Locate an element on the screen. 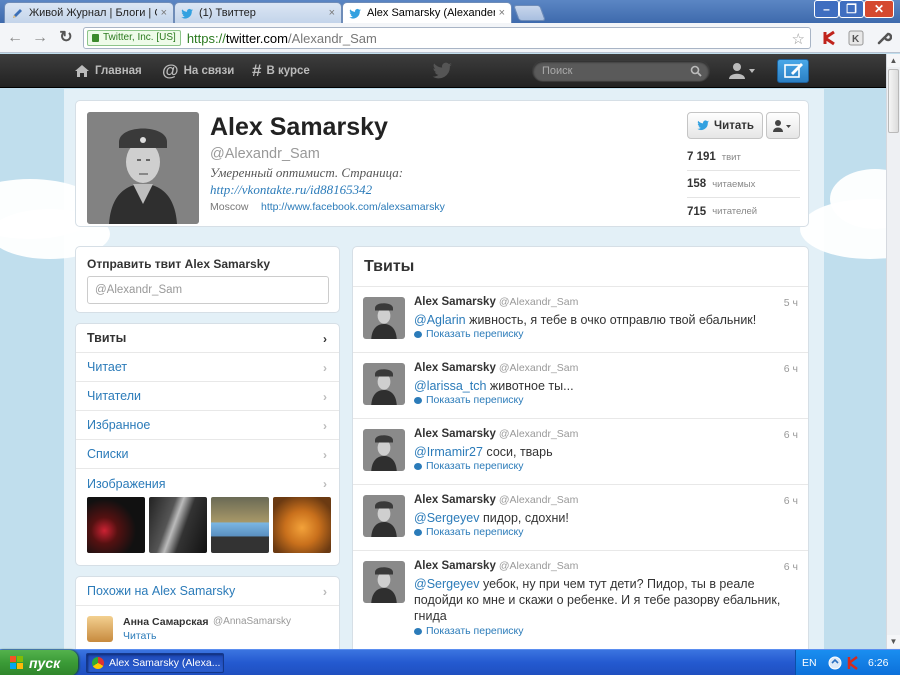  start-button: пуск is located at coordinates (39, 662).